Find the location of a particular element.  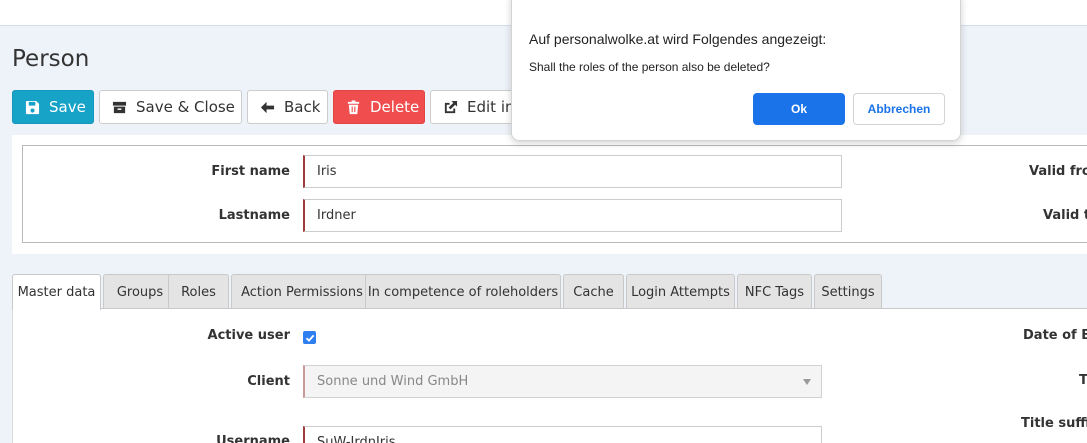

first-name-label: First name is located at coordinates (250, 171).